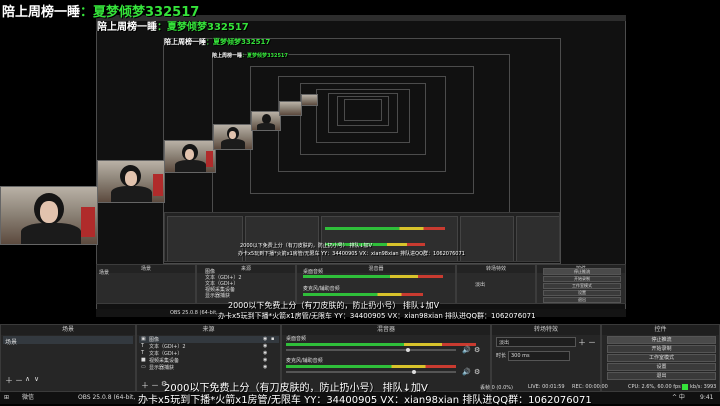  Describe the element at coordinates (706, 398) in the screenshot. I see `clock: 9:41` at that location.